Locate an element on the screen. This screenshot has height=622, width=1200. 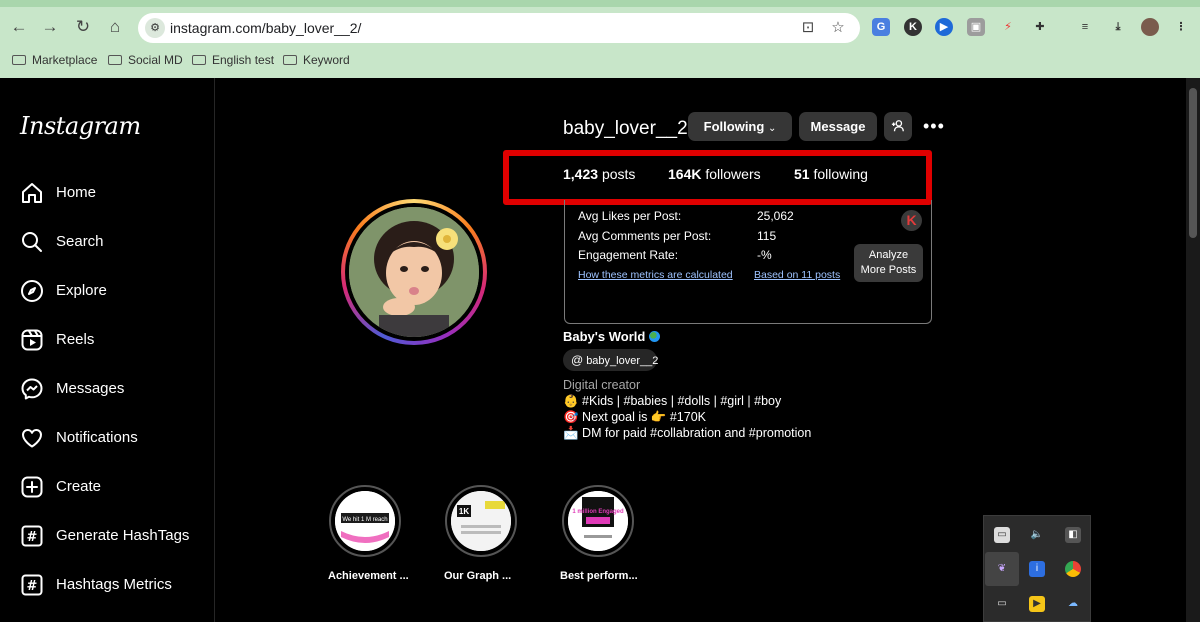
metrics-calculation-link: How these metrics are calculated is located at coordinates (655, 275).